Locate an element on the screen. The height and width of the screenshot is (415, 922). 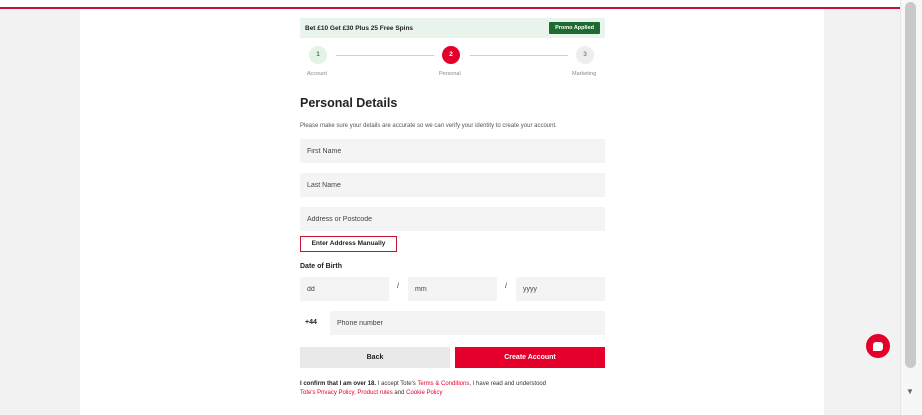
dob-day-field is located at coordinates (344, 289).